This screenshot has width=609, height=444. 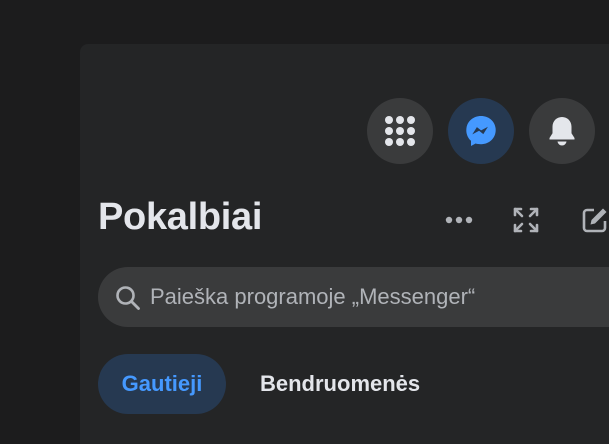 I want to click on menu-button, so click(x=400, y=131).